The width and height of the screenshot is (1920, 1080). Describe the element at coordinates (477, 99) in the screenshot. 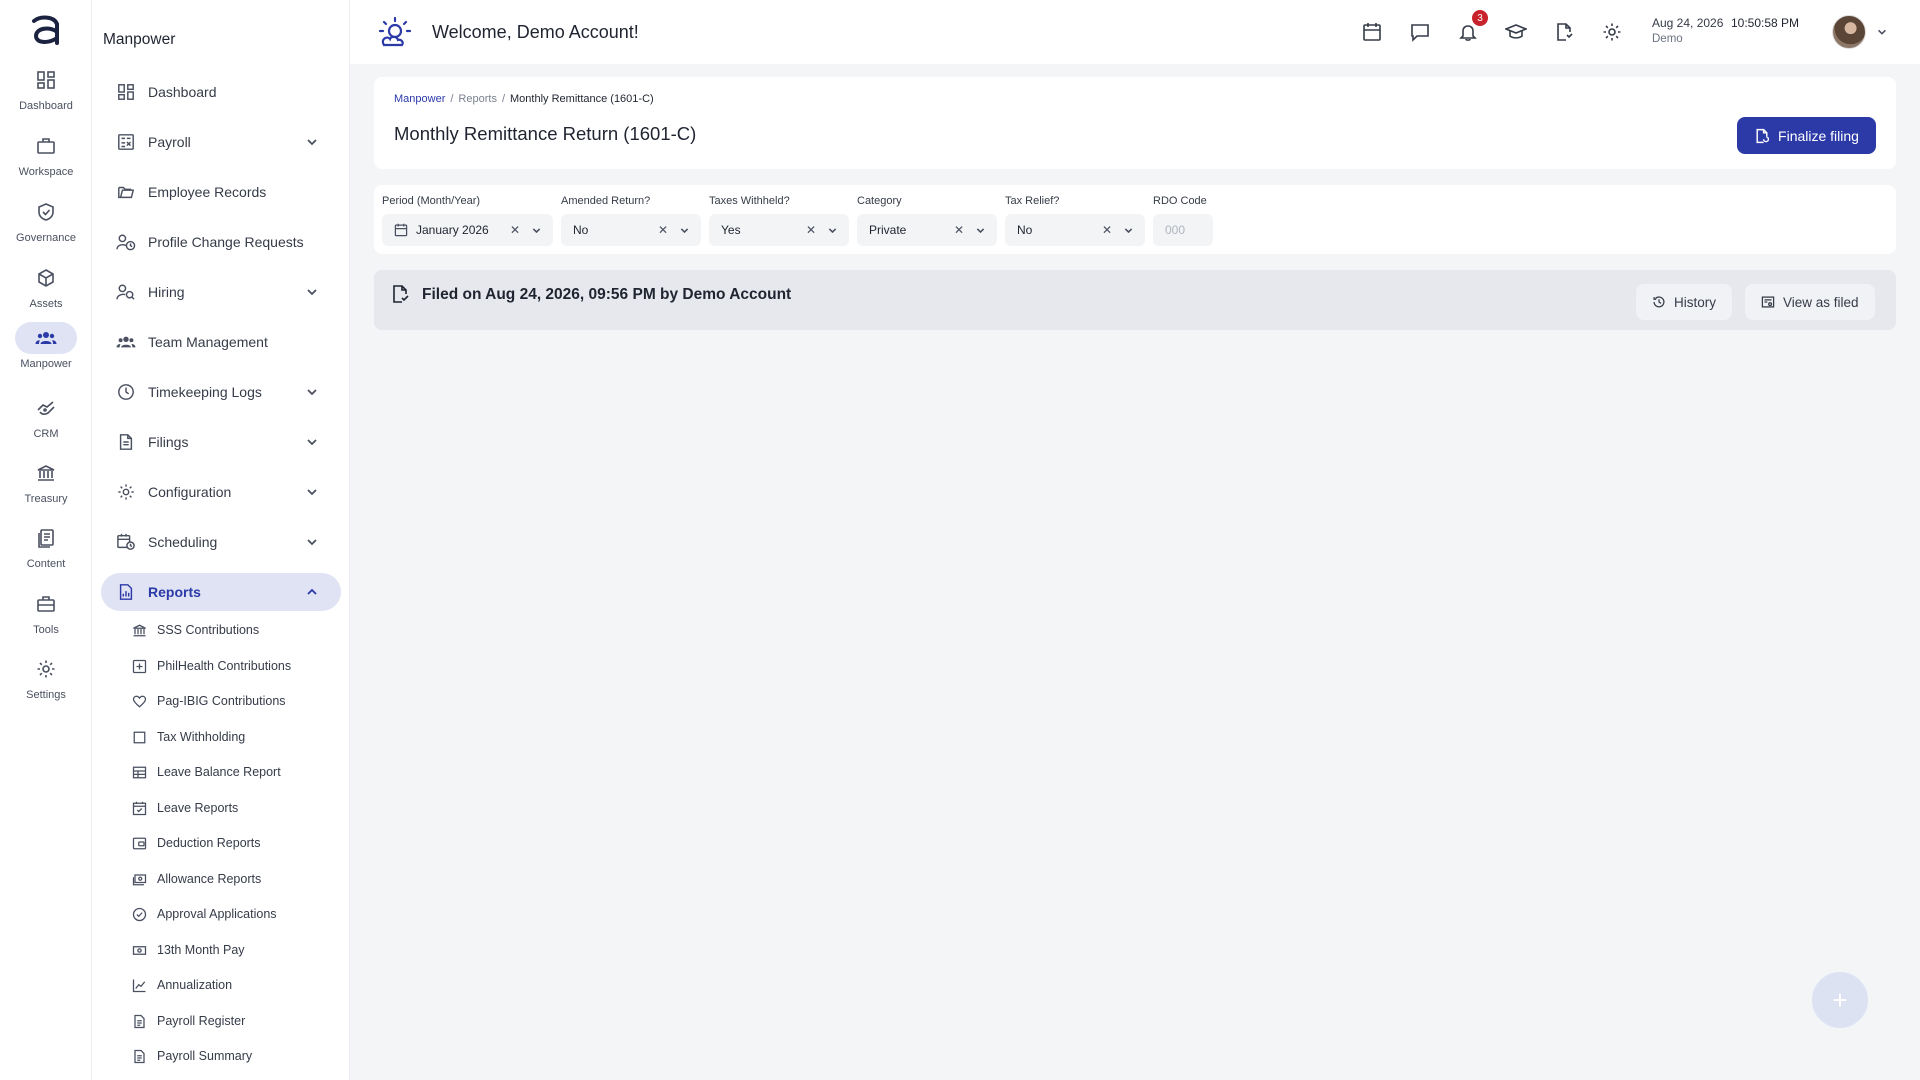

I see `breadcrumb-link-reports: Reports` at that location.